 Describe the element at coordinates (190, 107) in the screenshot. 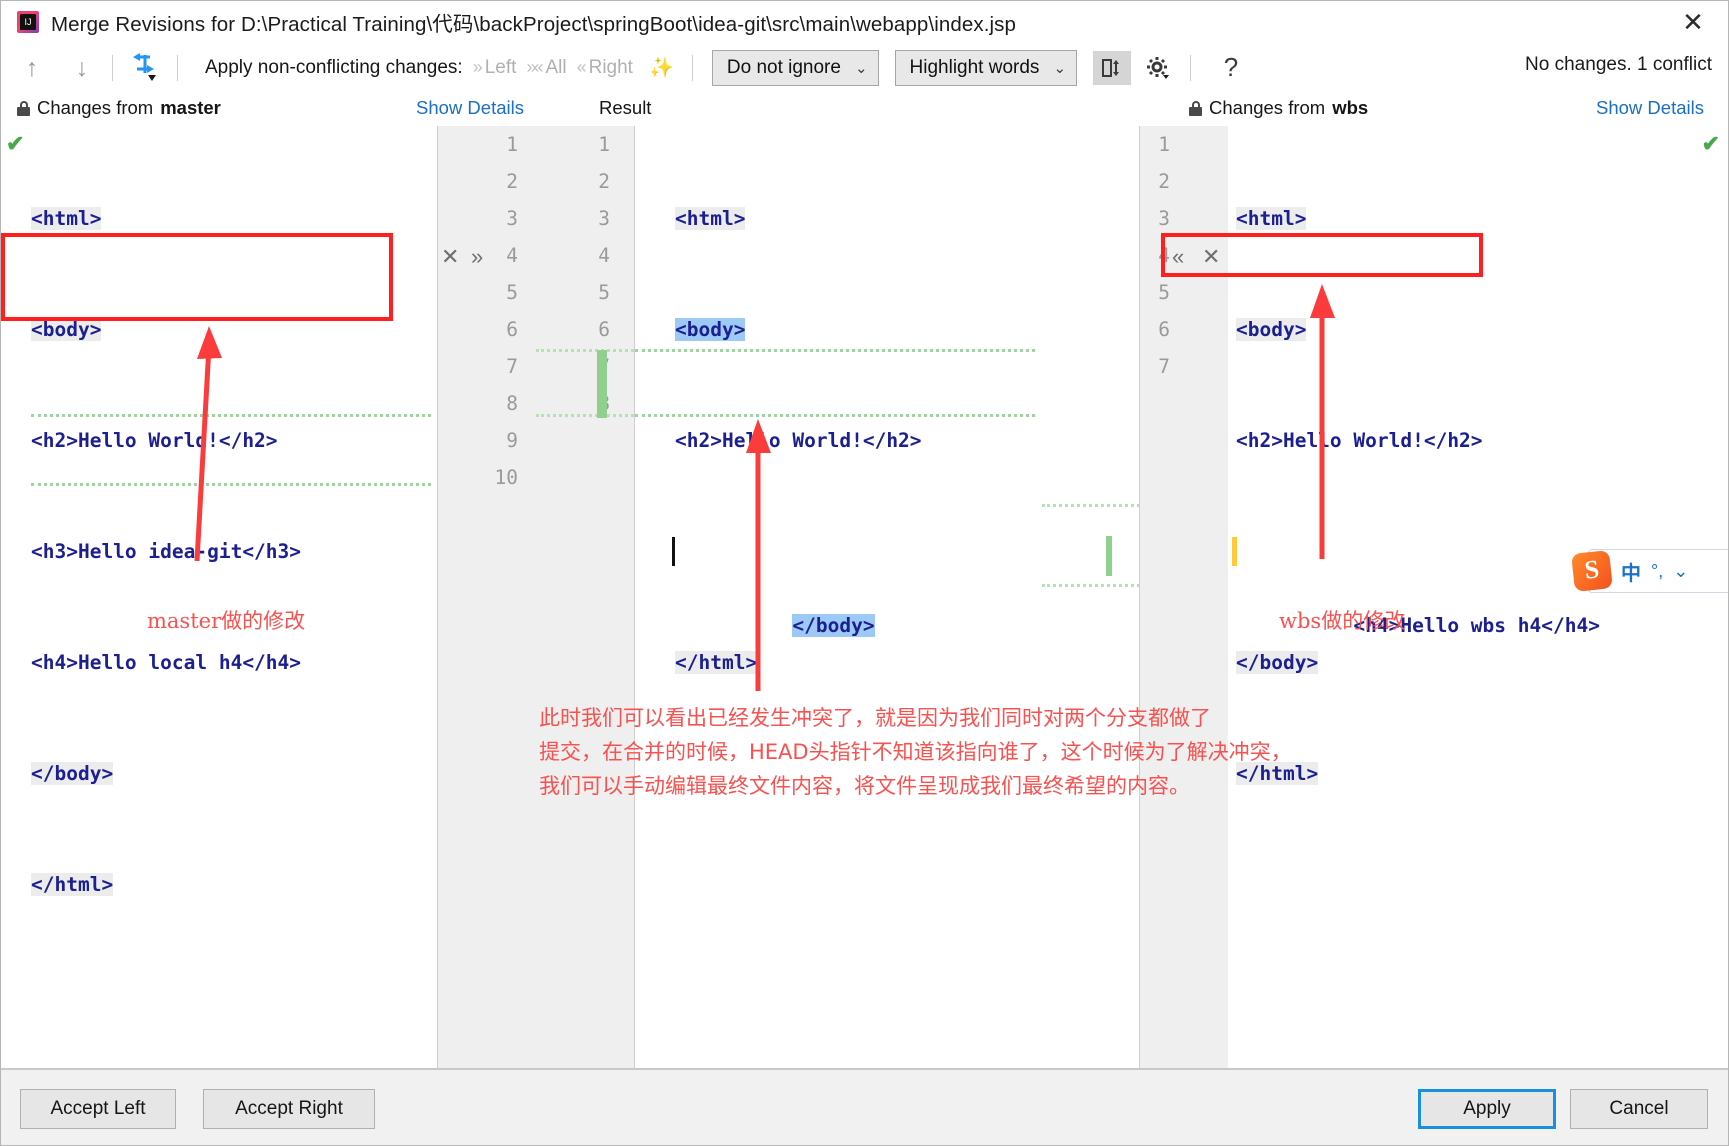

I see `left-title-branch: master` at that location.